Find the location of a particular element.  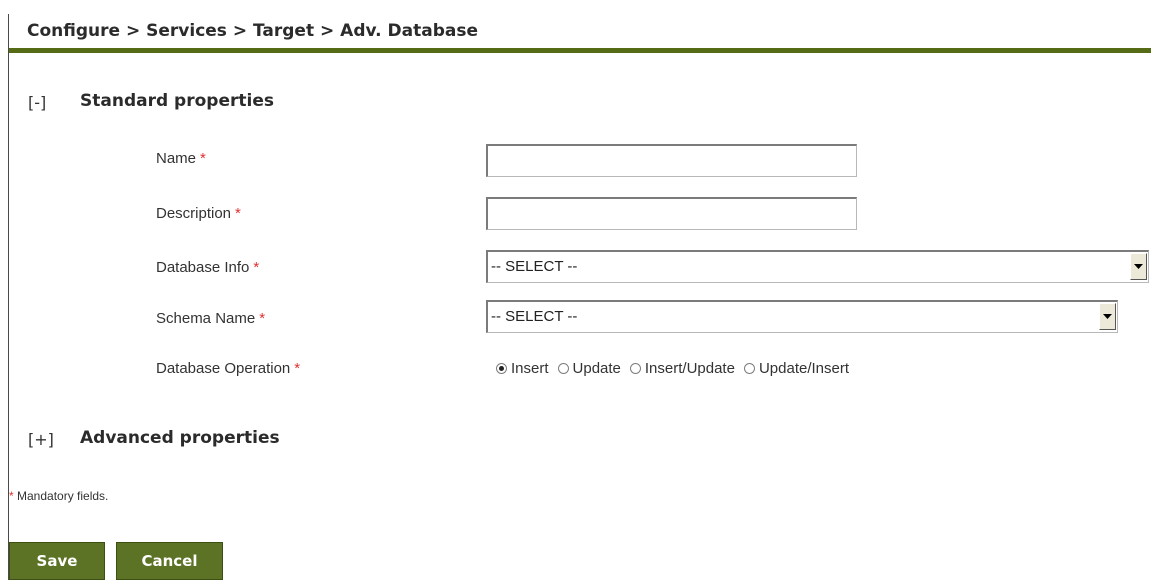

description-label-text: Description is located at coordinates (194, 213).